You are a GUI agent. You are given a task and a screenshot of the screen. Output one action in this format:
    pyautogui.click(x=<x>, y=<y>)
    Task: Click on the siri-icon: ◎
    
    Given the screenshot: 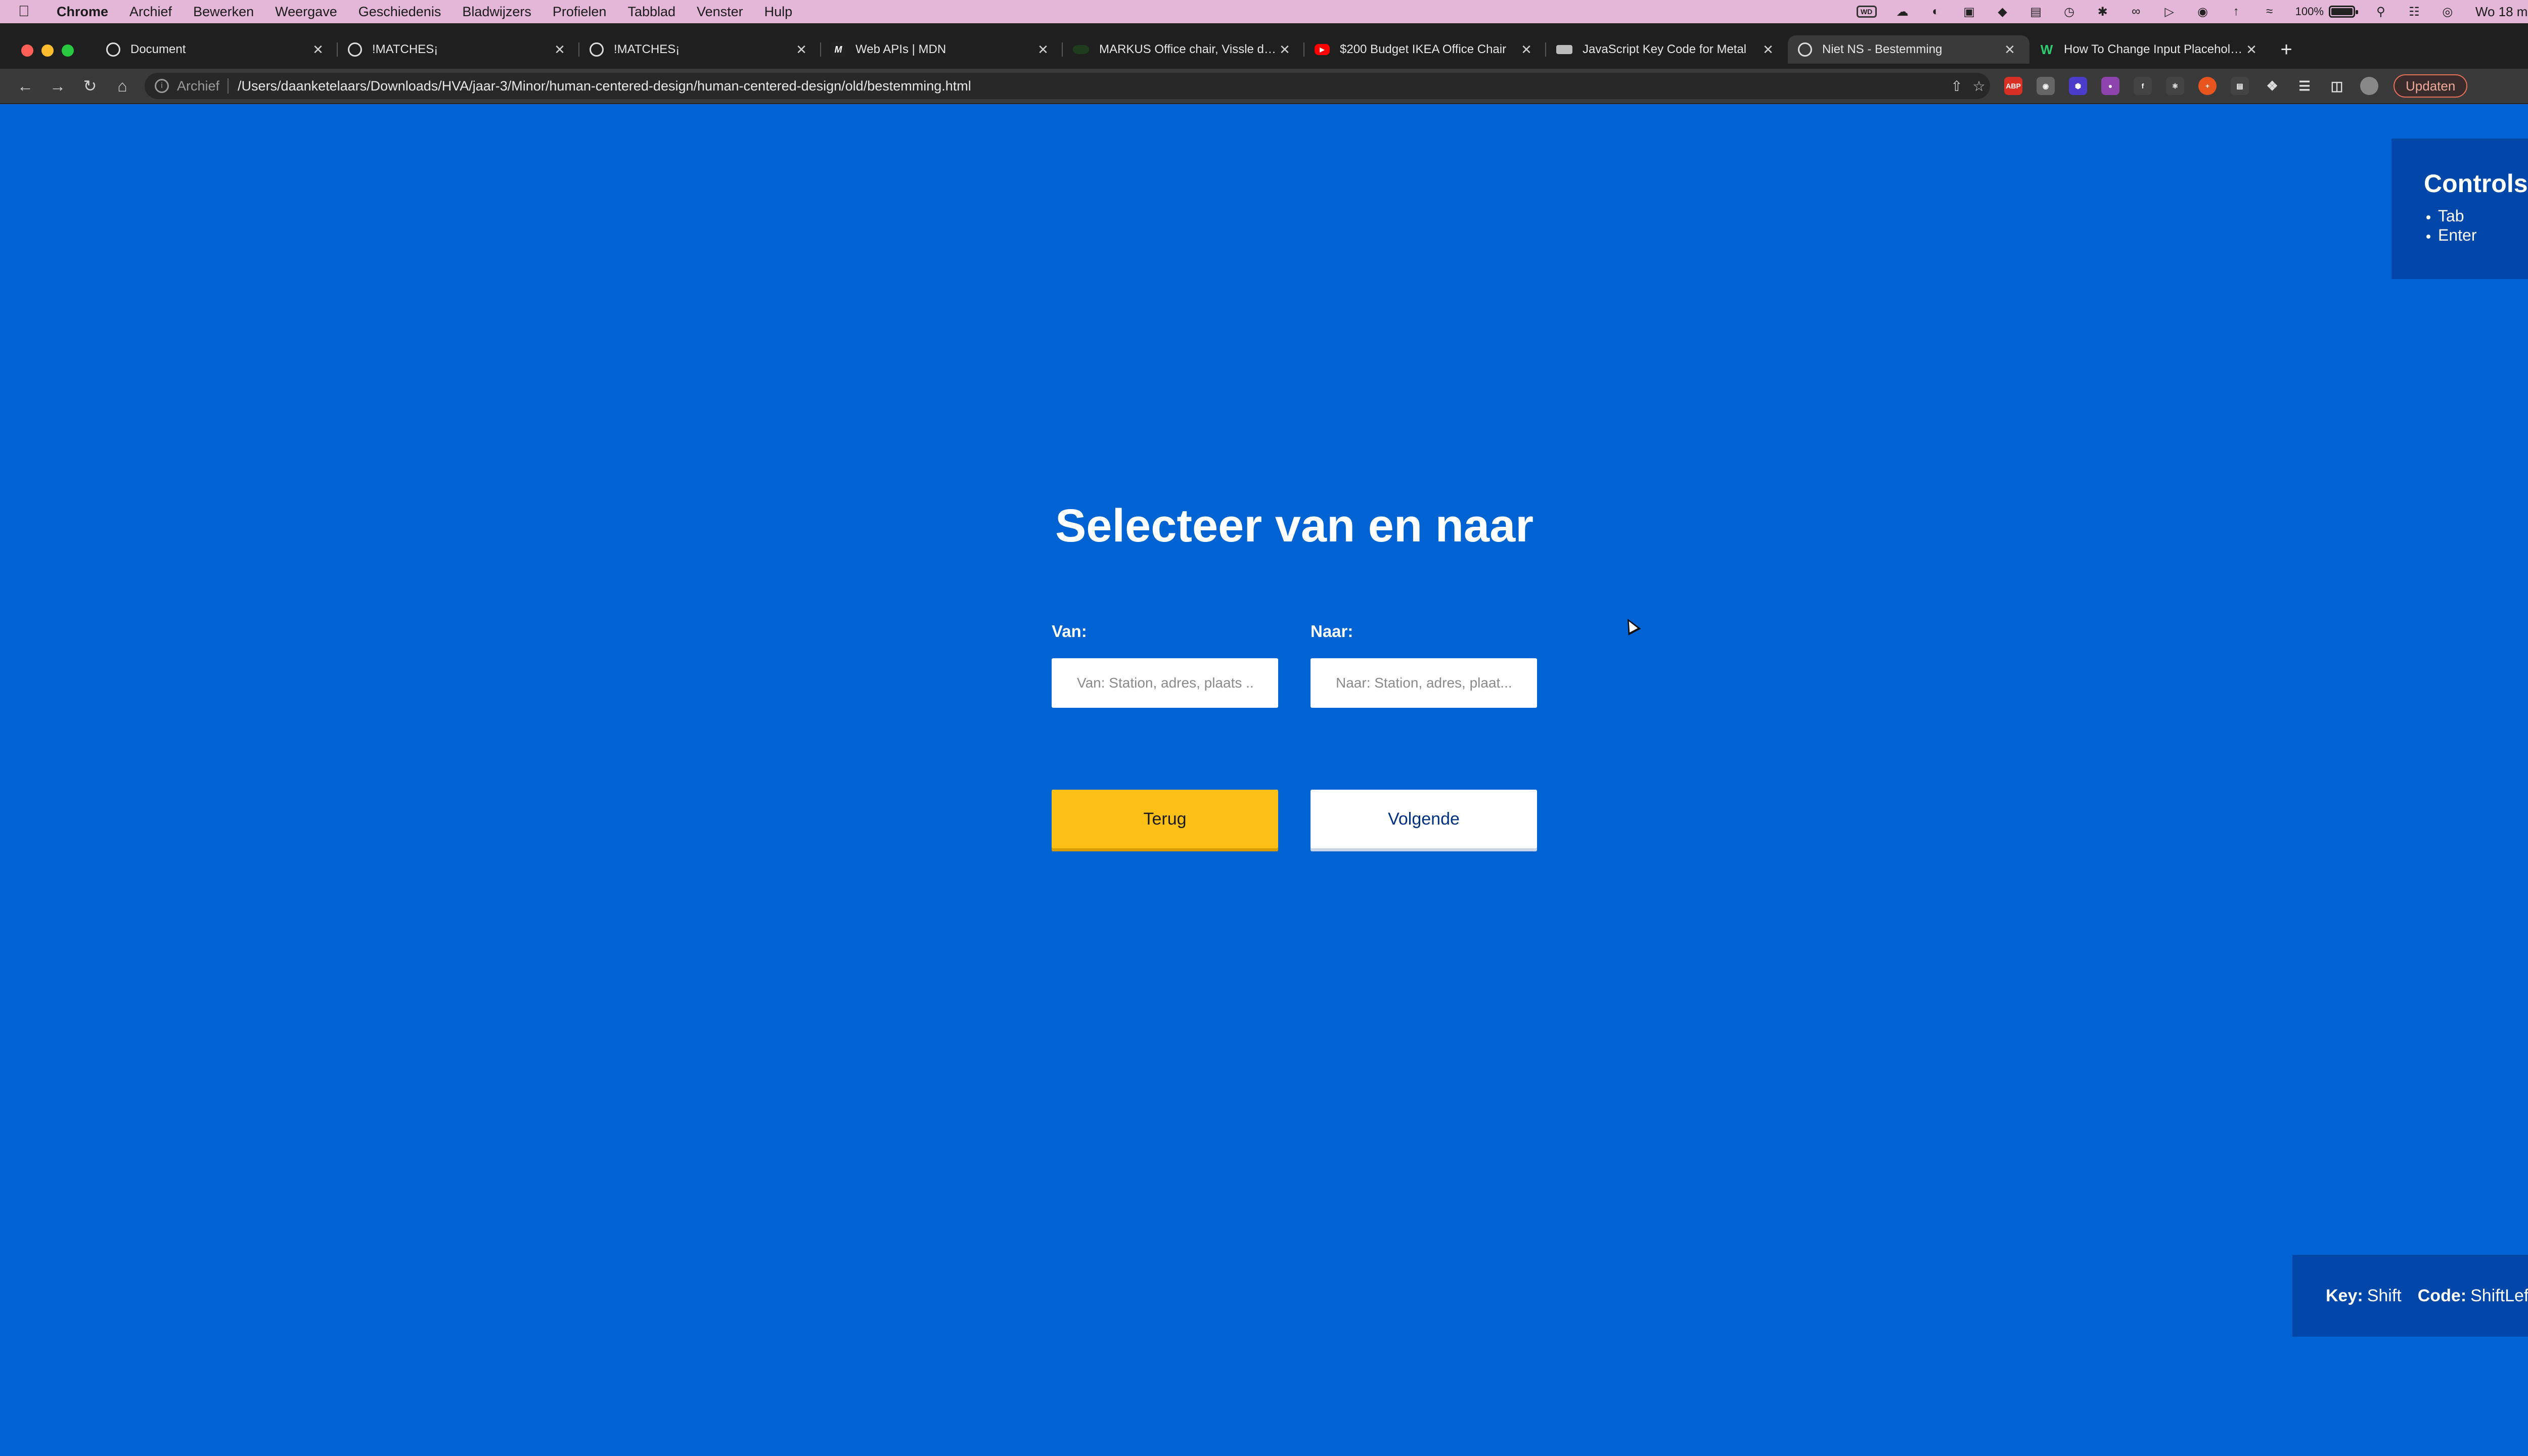 What is the action you would take?
    pyautogui.click(x=2448, y=12)
    